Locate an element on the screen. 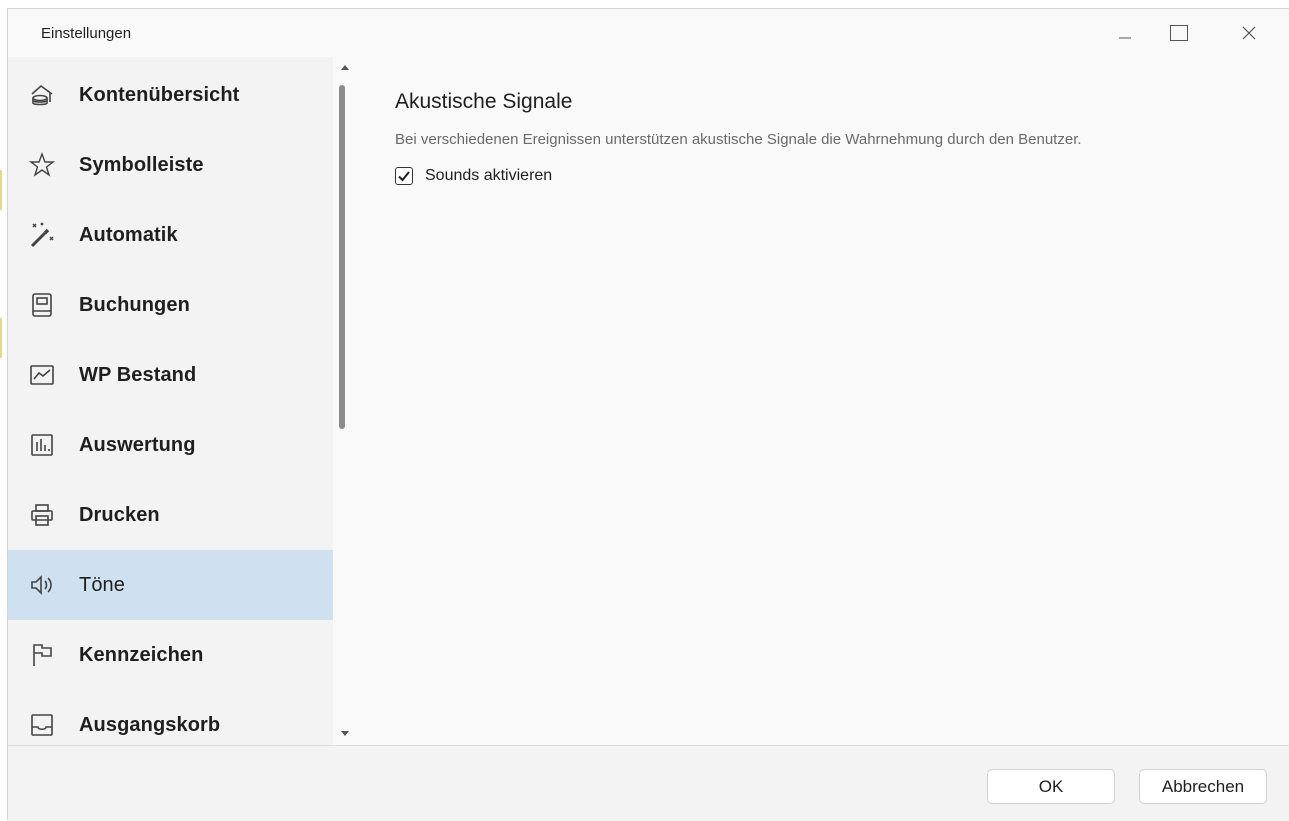  scroll-down-arrow-icon is located at coordinates (345, 733).